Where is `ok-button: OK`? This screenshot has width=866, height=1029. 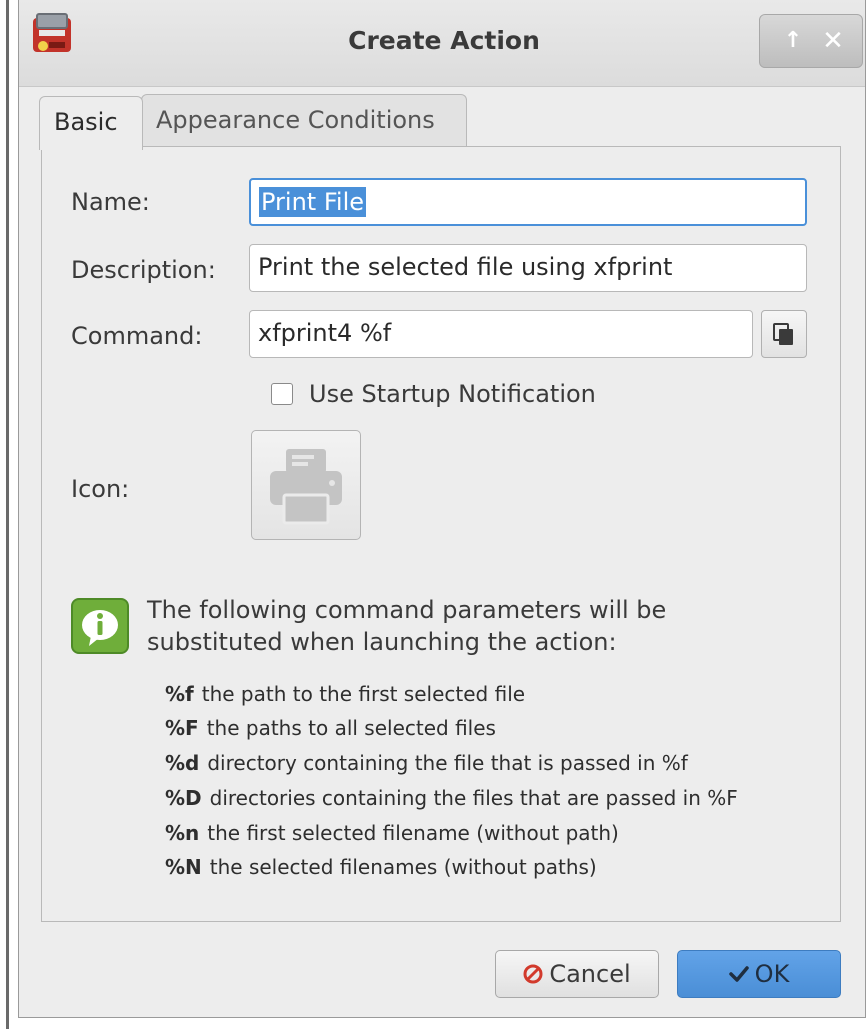 ok-button: OK is located at coordinates (759, 974).